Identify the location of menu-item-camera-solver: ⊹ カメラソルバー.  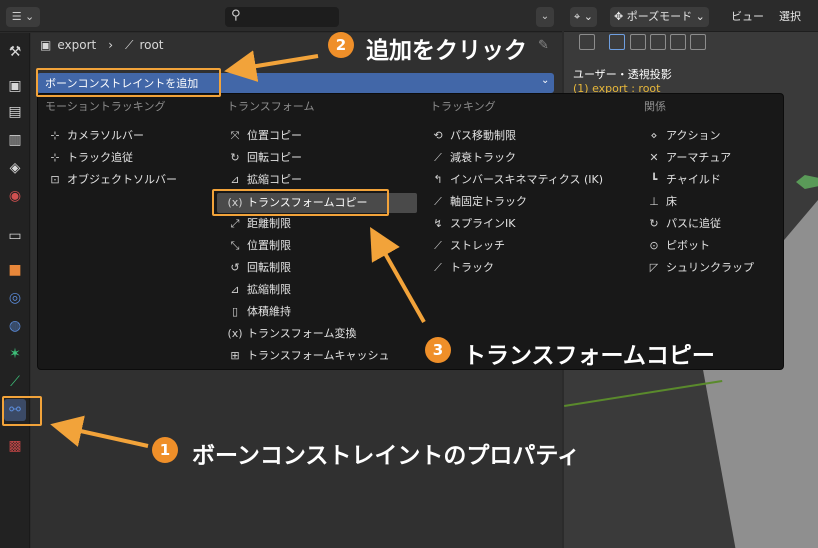
(95, 136).